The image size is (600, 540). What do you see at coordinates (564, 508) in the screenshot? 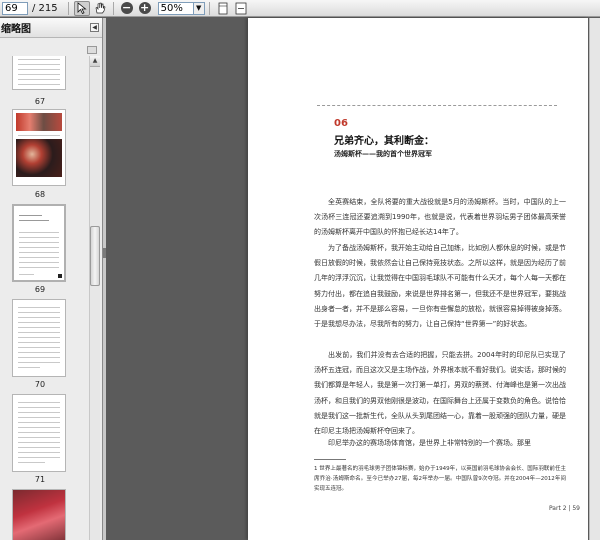
I see `page-folio: Part 2 | 59` at bounding box center [564, 508].